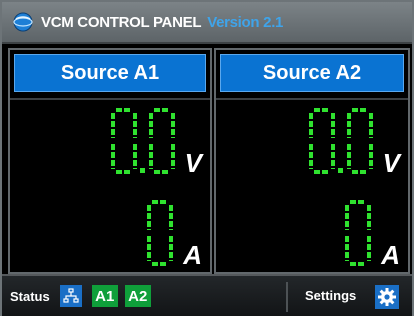 The height and width of the screenshot is (316, 414). Describe the element at coordinates (387, 297) in the screenshot. I see `gear-icon` at that location.